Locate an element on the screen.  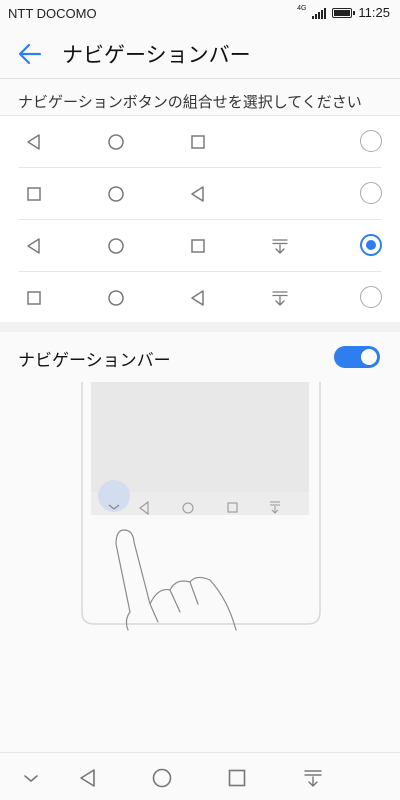
app-bar: ナビゲーションバー is located at coordinates (200, 53).